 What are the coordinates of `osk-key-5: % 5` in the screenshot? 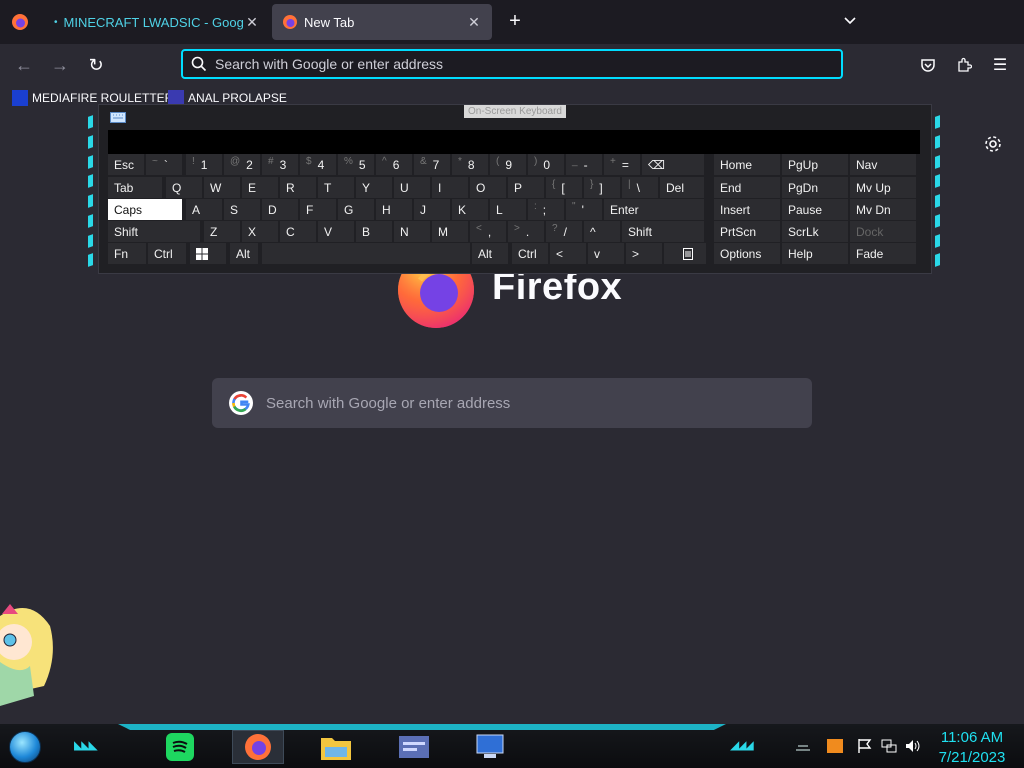 It's located at (356, 164).